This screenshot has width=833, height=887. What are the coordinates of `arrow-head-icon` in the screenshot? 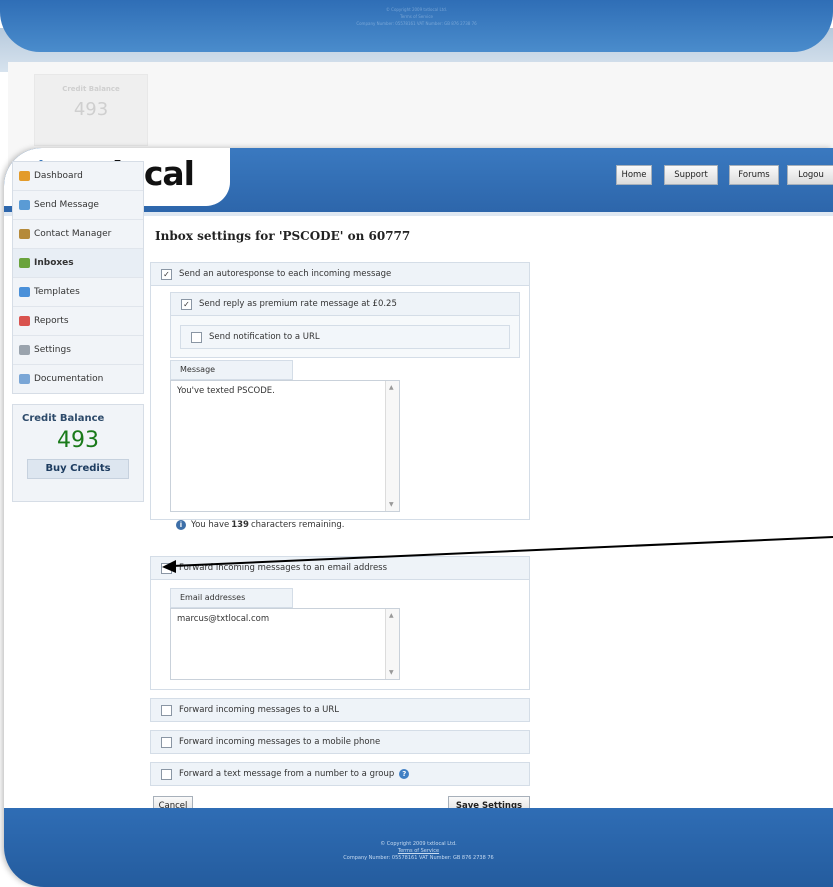 It's located at (169, 566).